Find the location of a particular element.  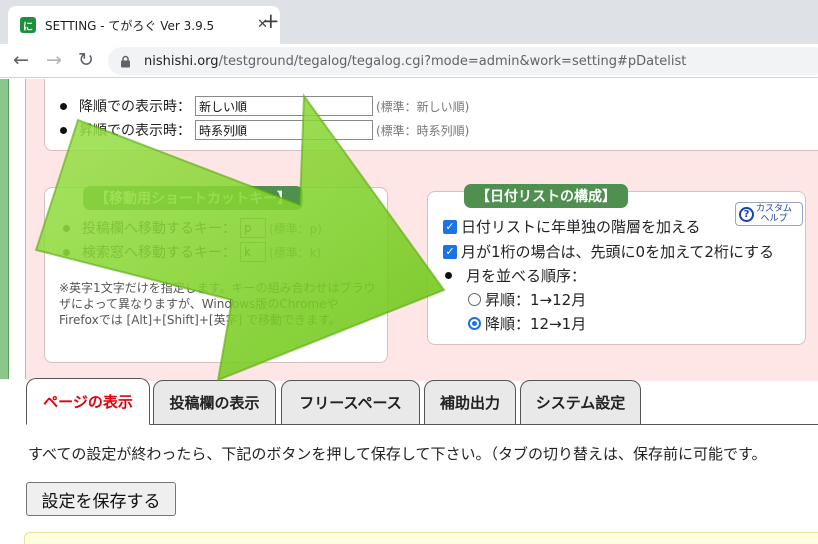

custom-help-button: ? カスタム ヘルプ is located at coordinates (769, 214).